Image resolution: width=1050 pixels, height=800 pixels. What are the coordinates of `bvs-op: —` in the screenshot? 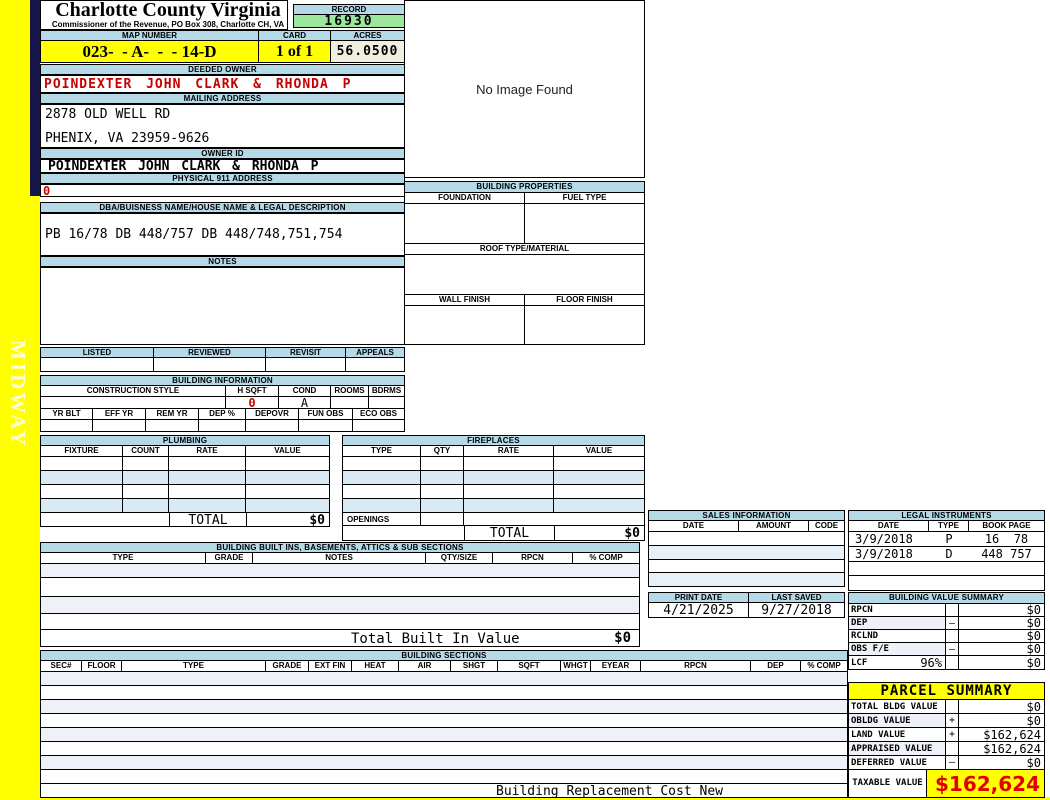 It's located at (952, 623).